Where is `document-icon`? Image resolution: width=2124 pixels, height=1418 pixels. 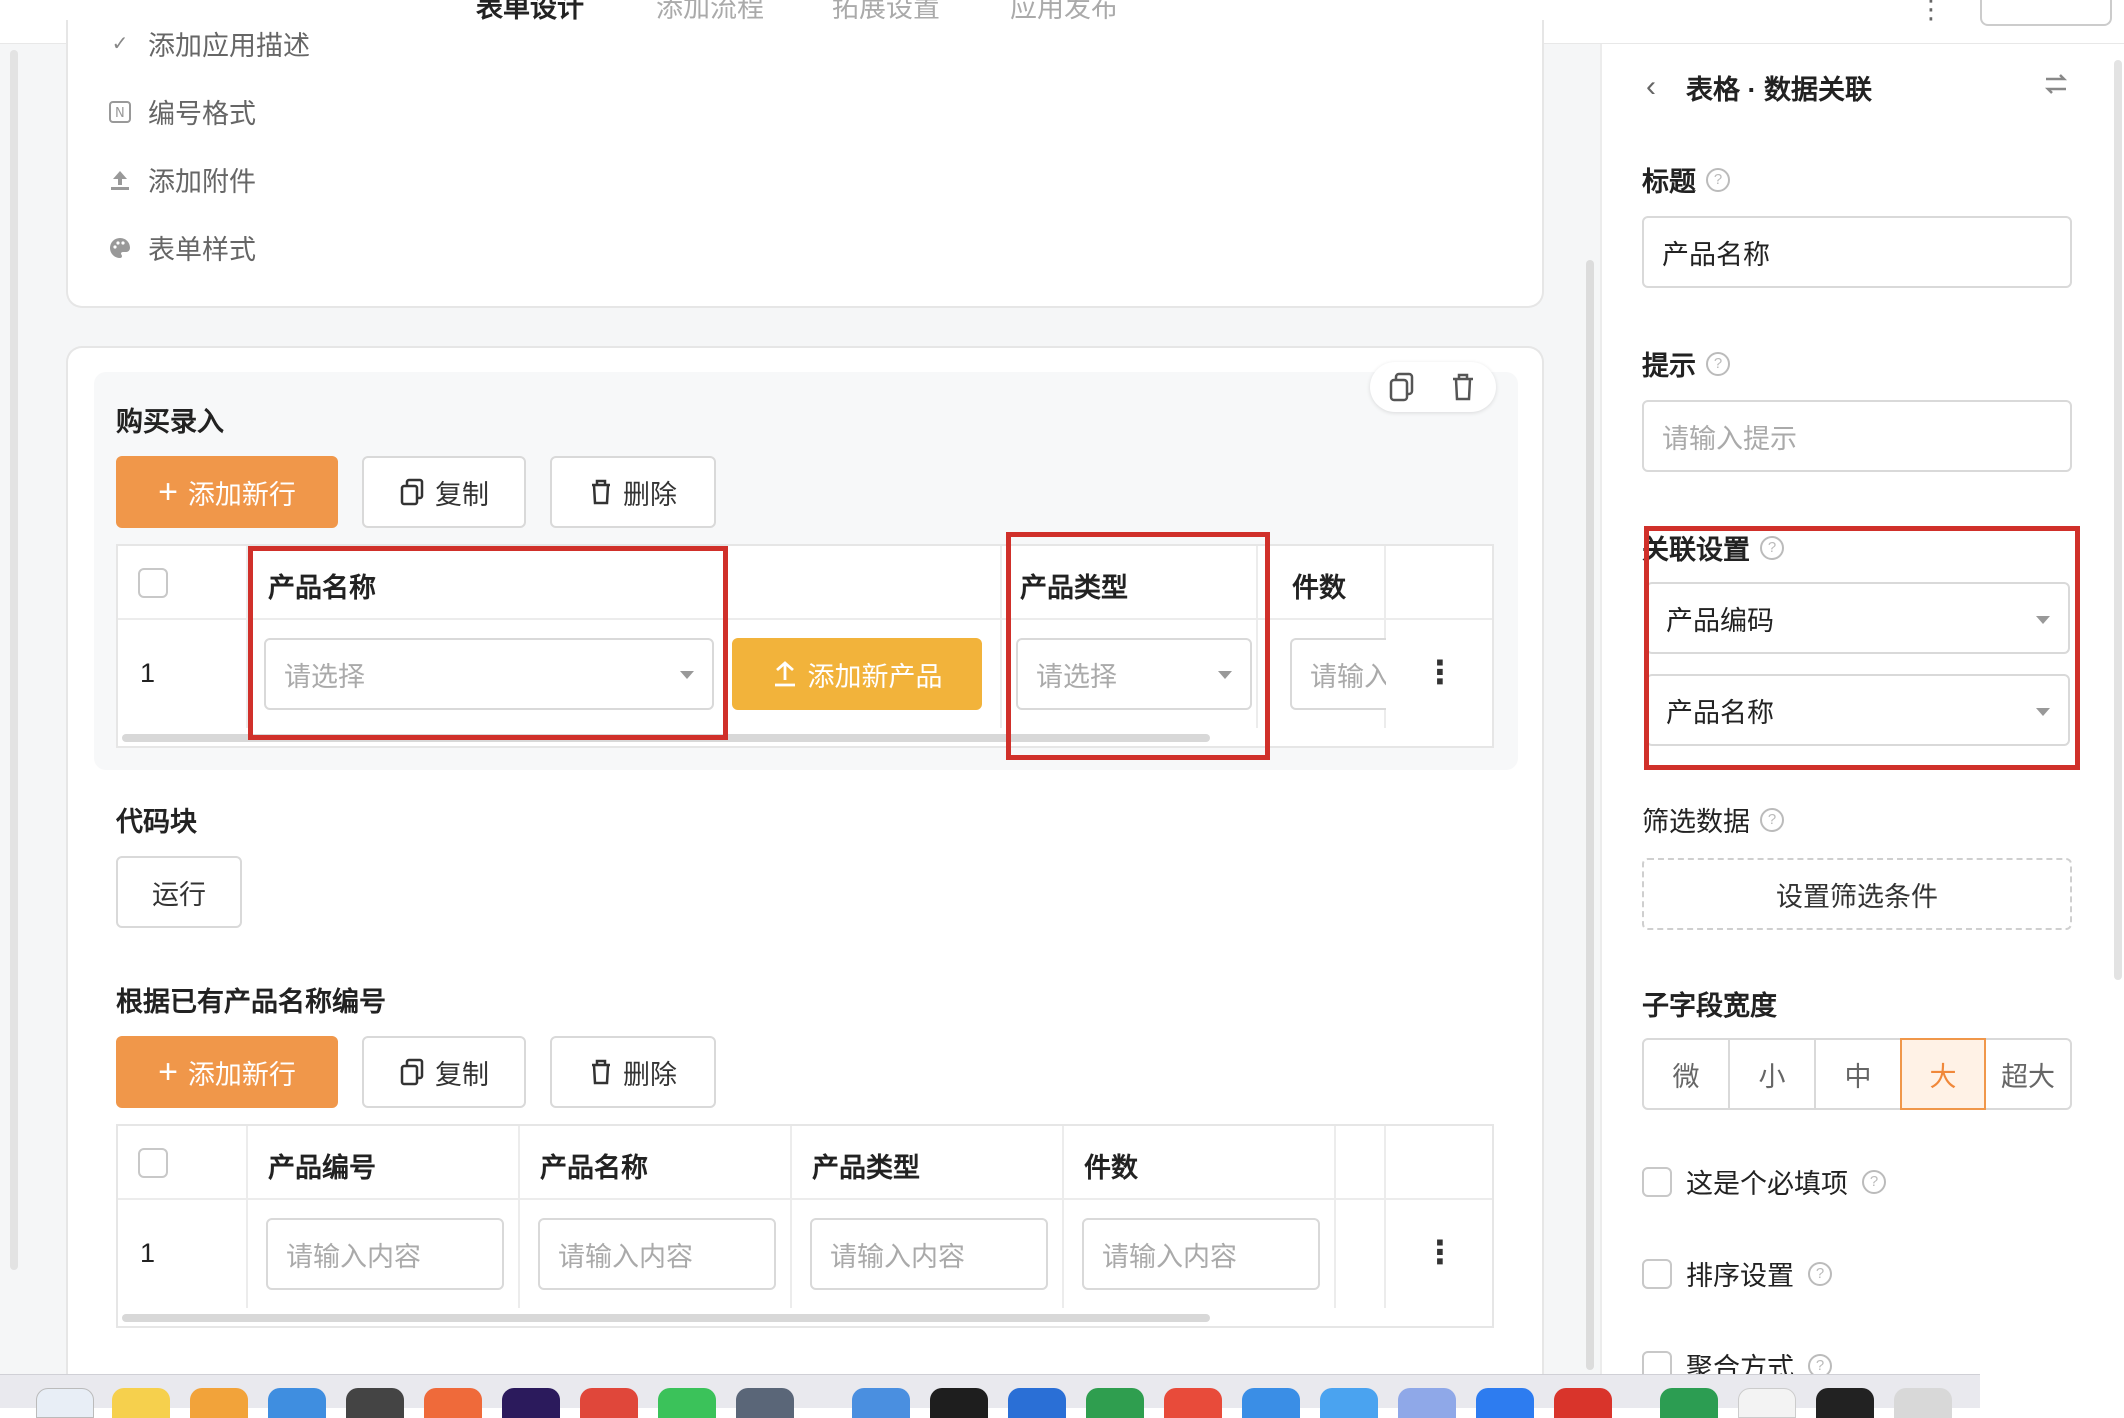
document-icon is located at coordinates (1767, 1403).